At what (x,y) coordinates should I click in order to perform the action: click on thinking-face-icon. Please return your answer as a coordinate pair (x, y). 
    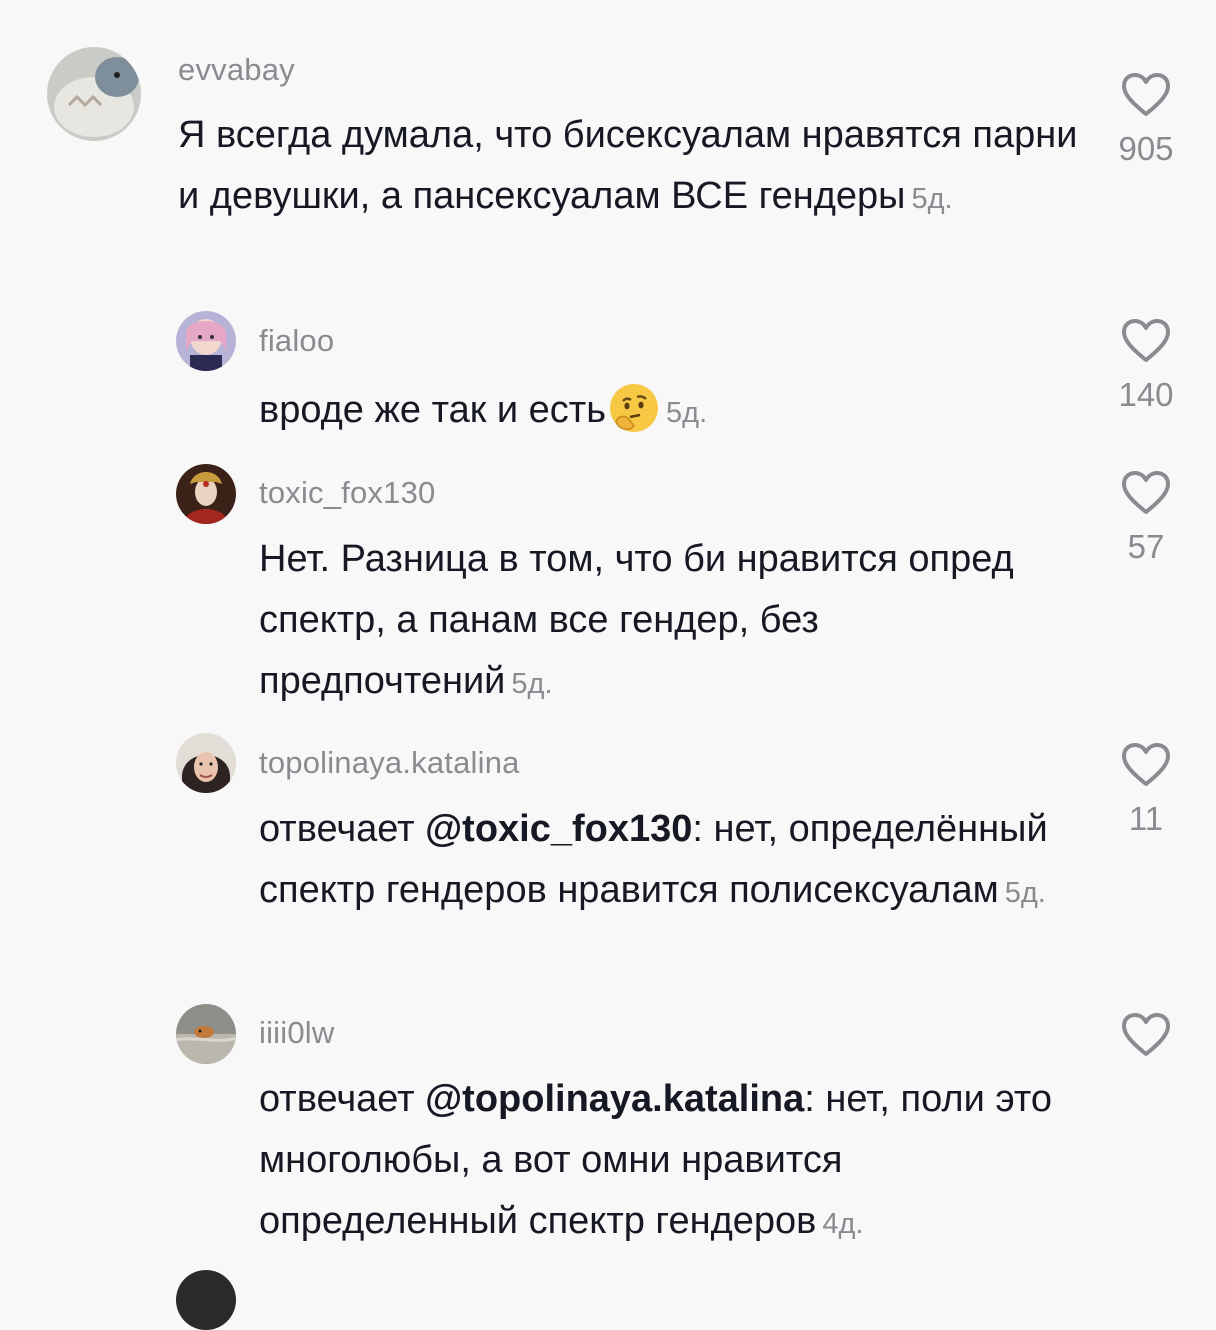
    Looking at the image, I should click on (634, 408).